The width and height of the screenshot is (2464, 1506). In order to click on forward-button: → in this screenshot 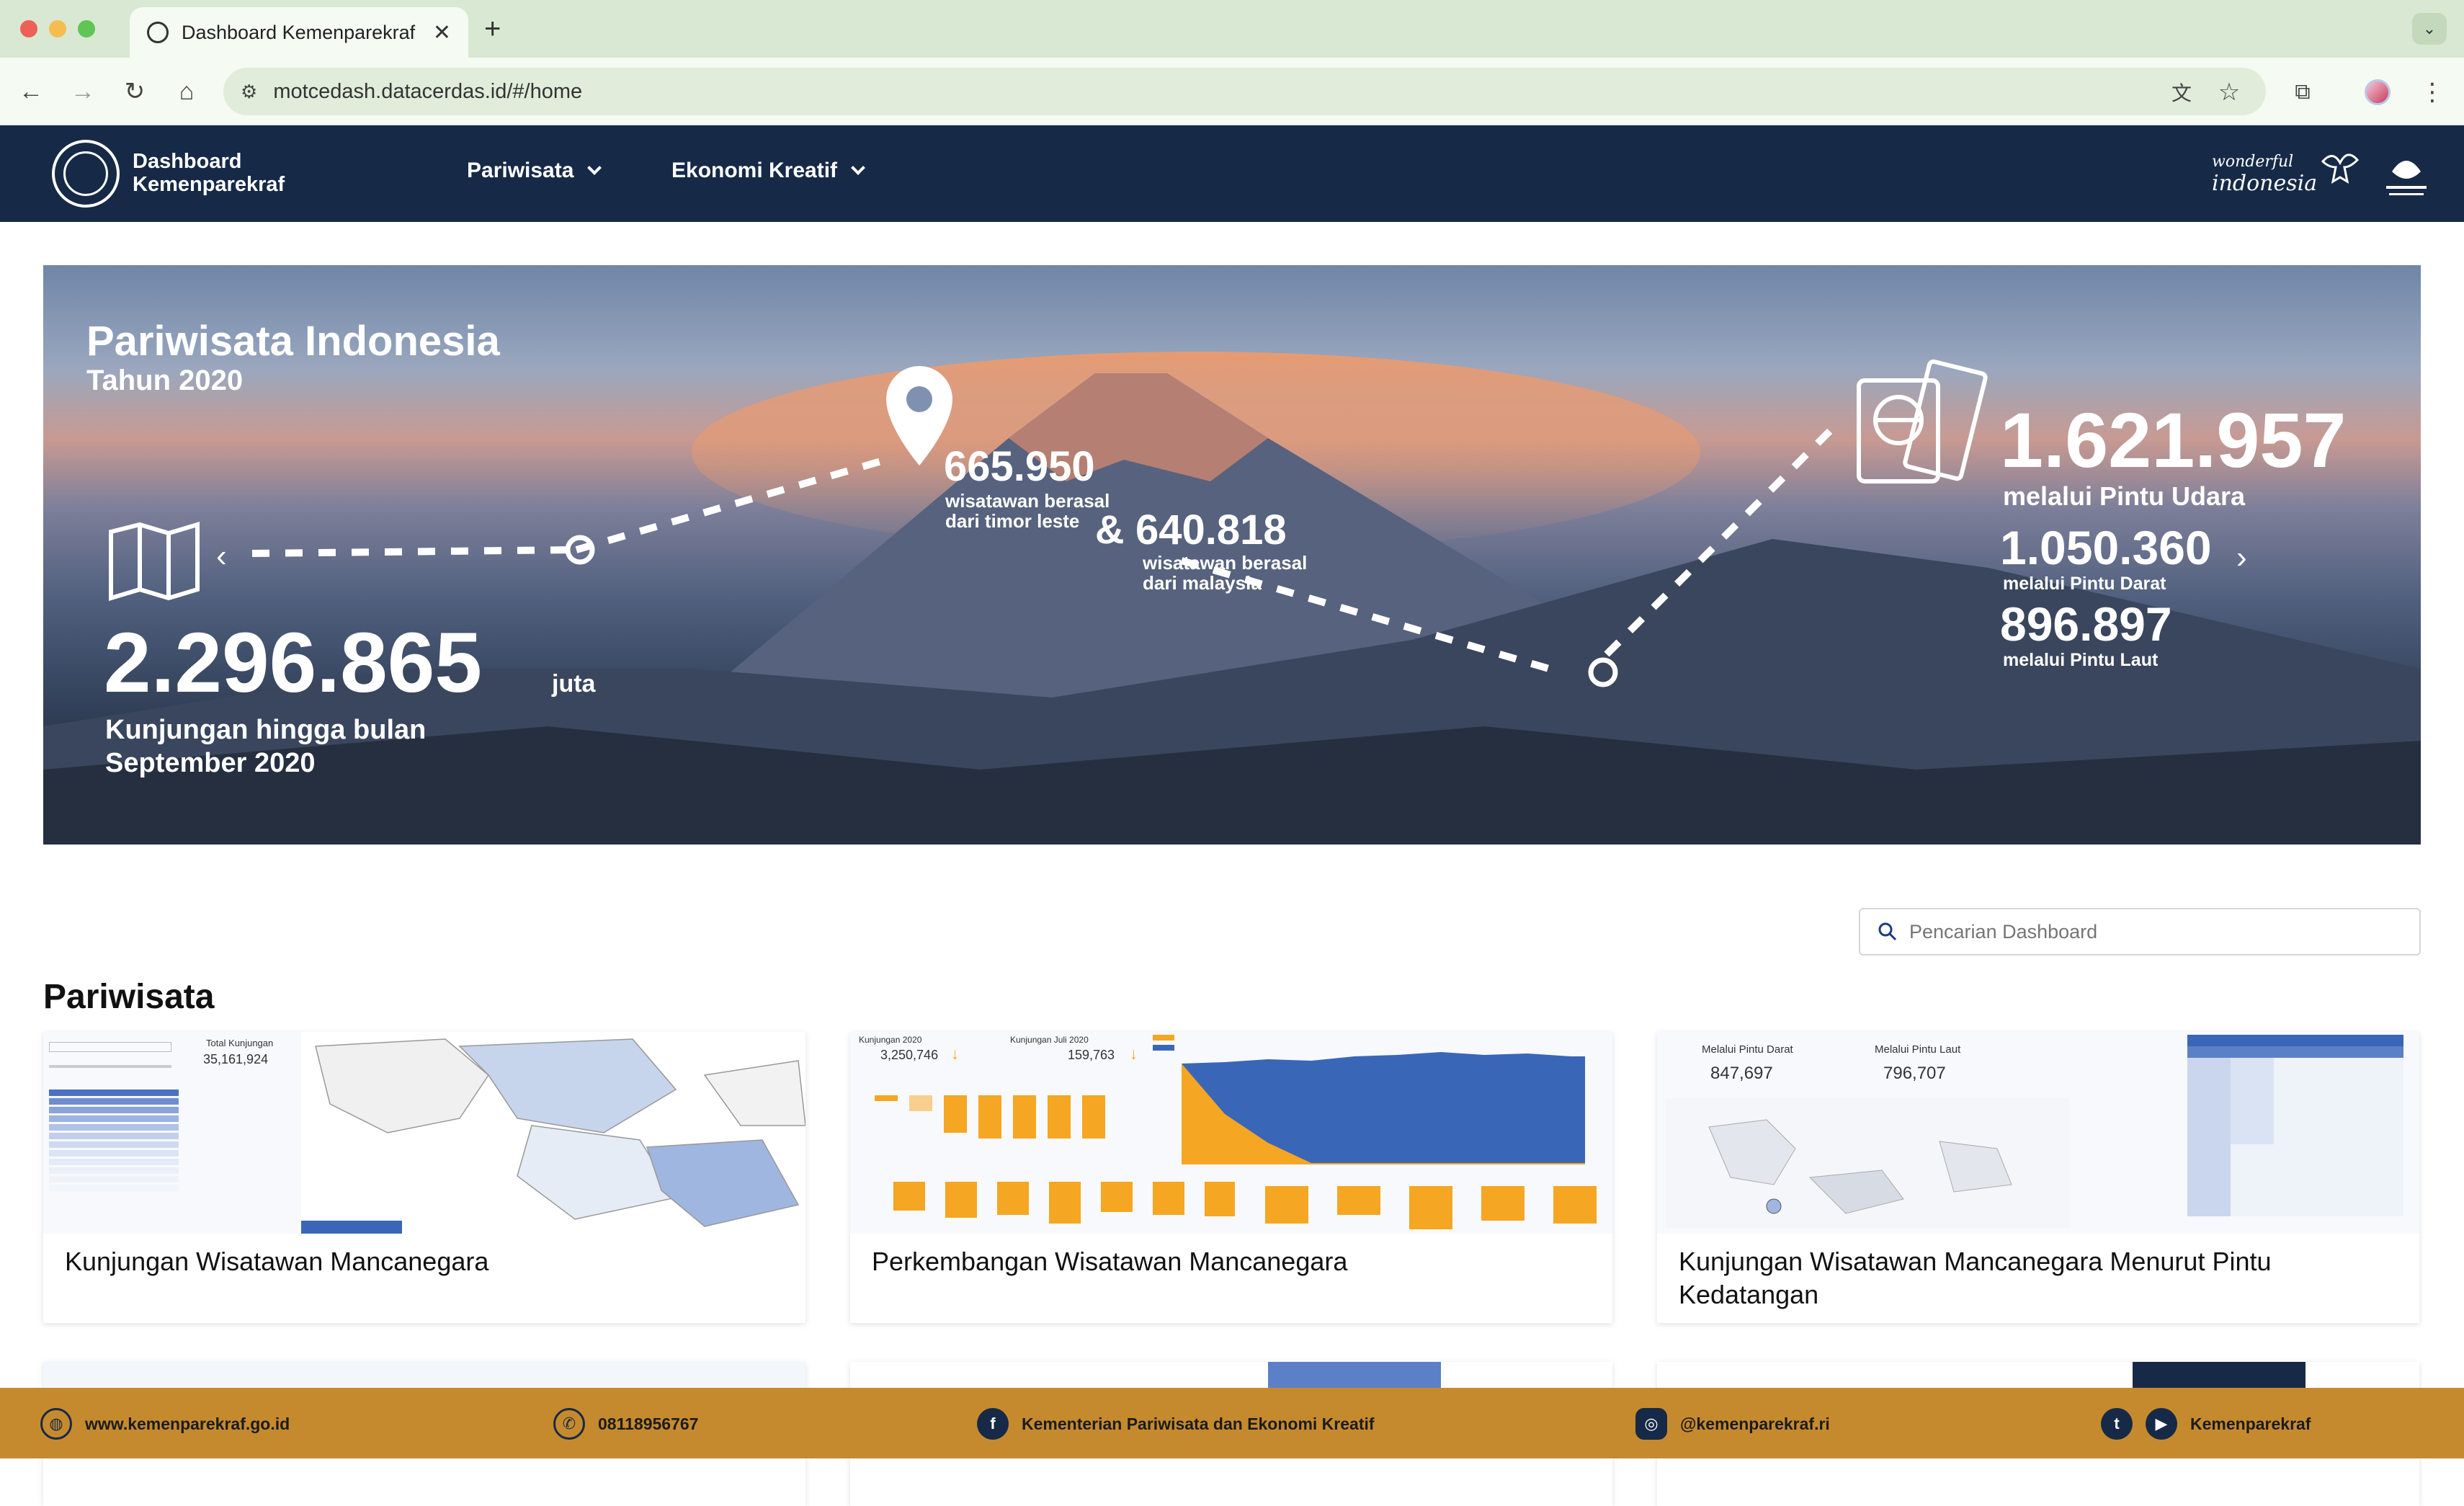, I will do `click(83, 92)`.